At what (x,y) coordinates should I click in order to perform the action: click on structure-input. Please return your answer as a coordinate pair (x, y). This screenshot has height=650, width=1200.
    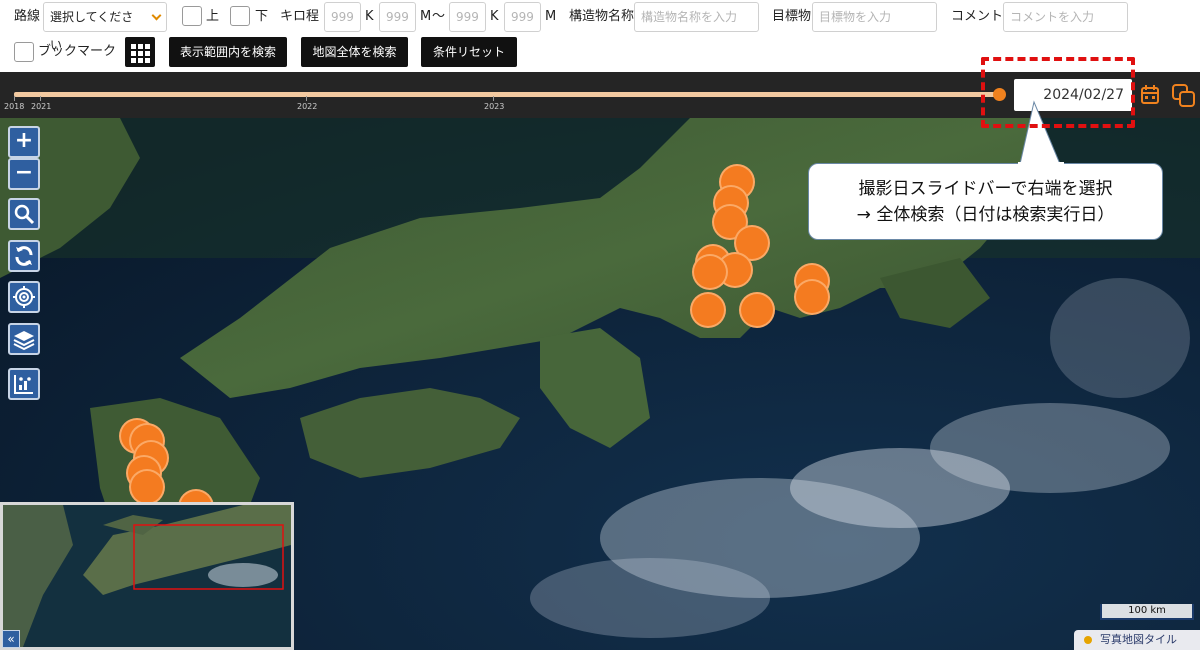
    Looking at the image, I should click on (696, 17).